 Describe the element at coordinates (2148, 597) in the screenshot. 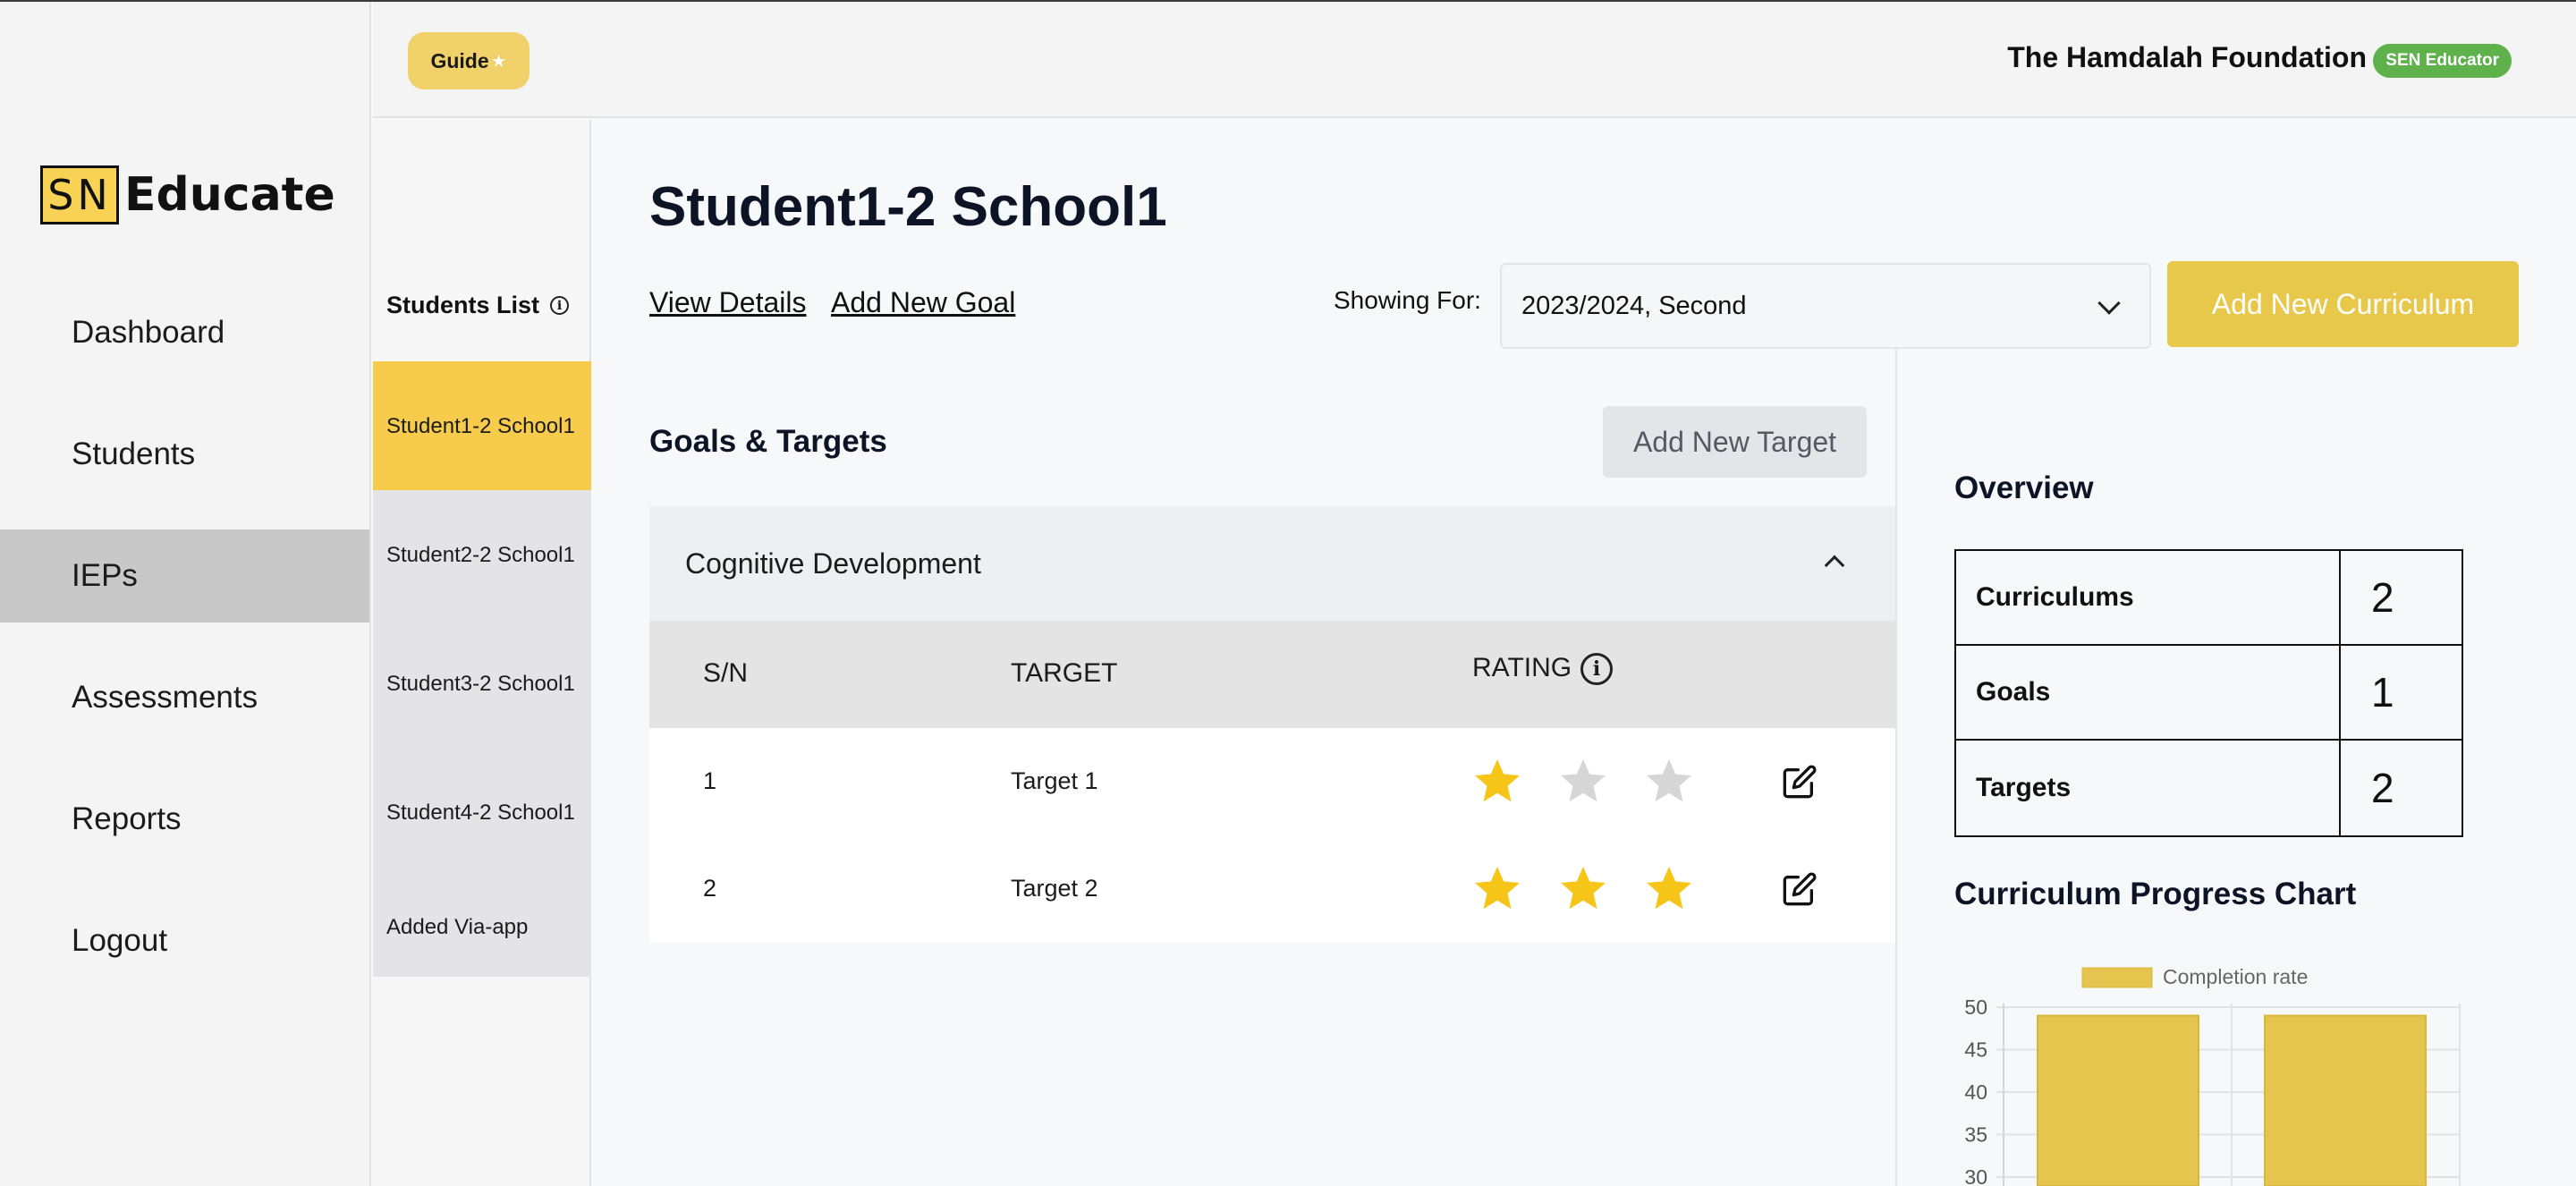

I see `overview-label: Curriculums` at that location.